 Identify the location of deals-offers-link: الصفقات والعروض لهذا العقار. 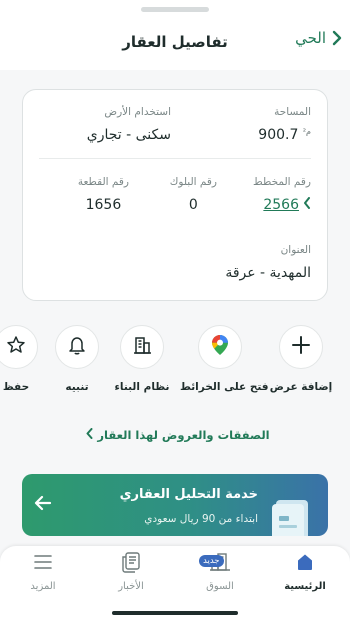
(175, 435).